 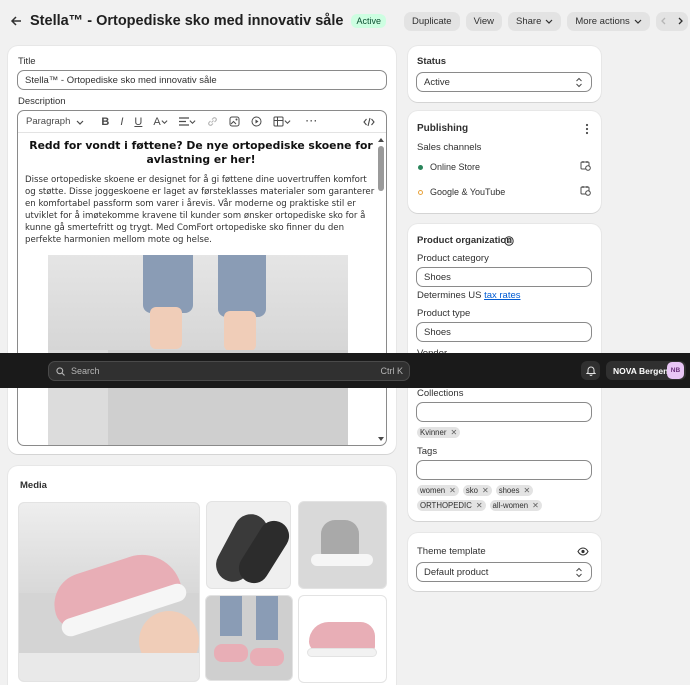 I want to click on next-product-icon, so click(x=680, y=21).